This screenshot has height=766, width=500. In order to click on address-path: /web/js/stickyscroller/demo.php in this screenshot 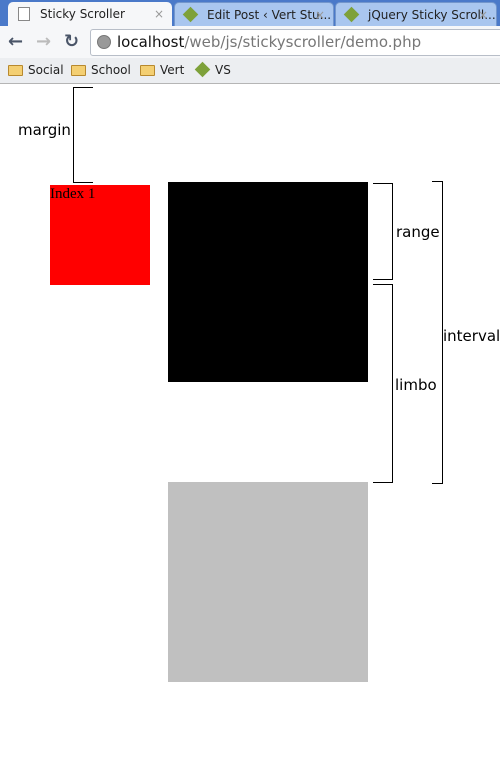, I will do `click(303, 42)`.